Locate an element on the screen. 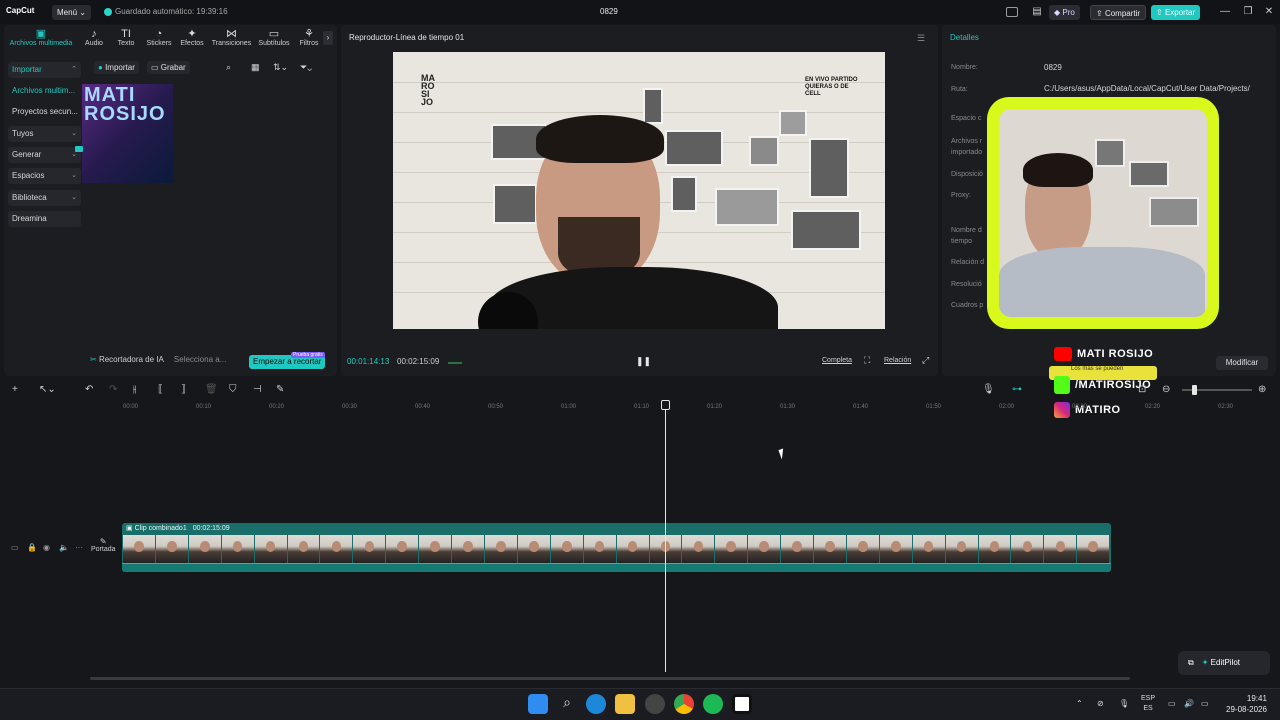  timeline-scrollbar is located at coordinates (610, 678).